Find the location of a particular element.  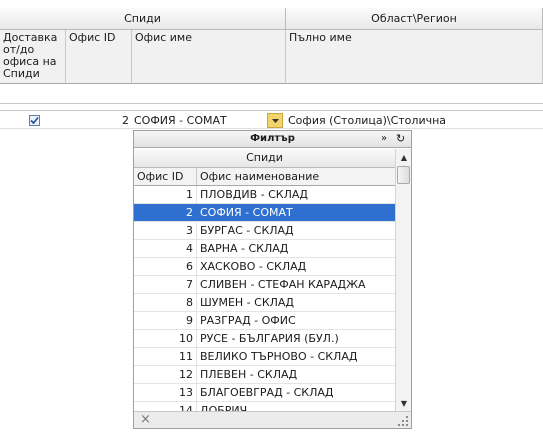

row-office-id: 2 is located at coordinates (97, 120).